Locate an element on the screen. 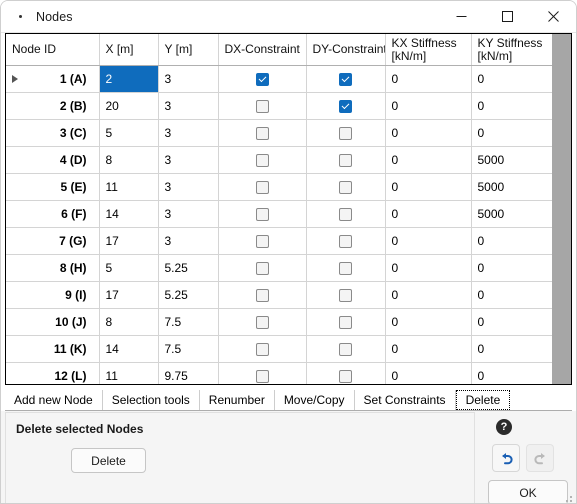 The width and height of the screenshot is (577, 504). grid-vertical-scrollbar is located at coordinates (561, 209).